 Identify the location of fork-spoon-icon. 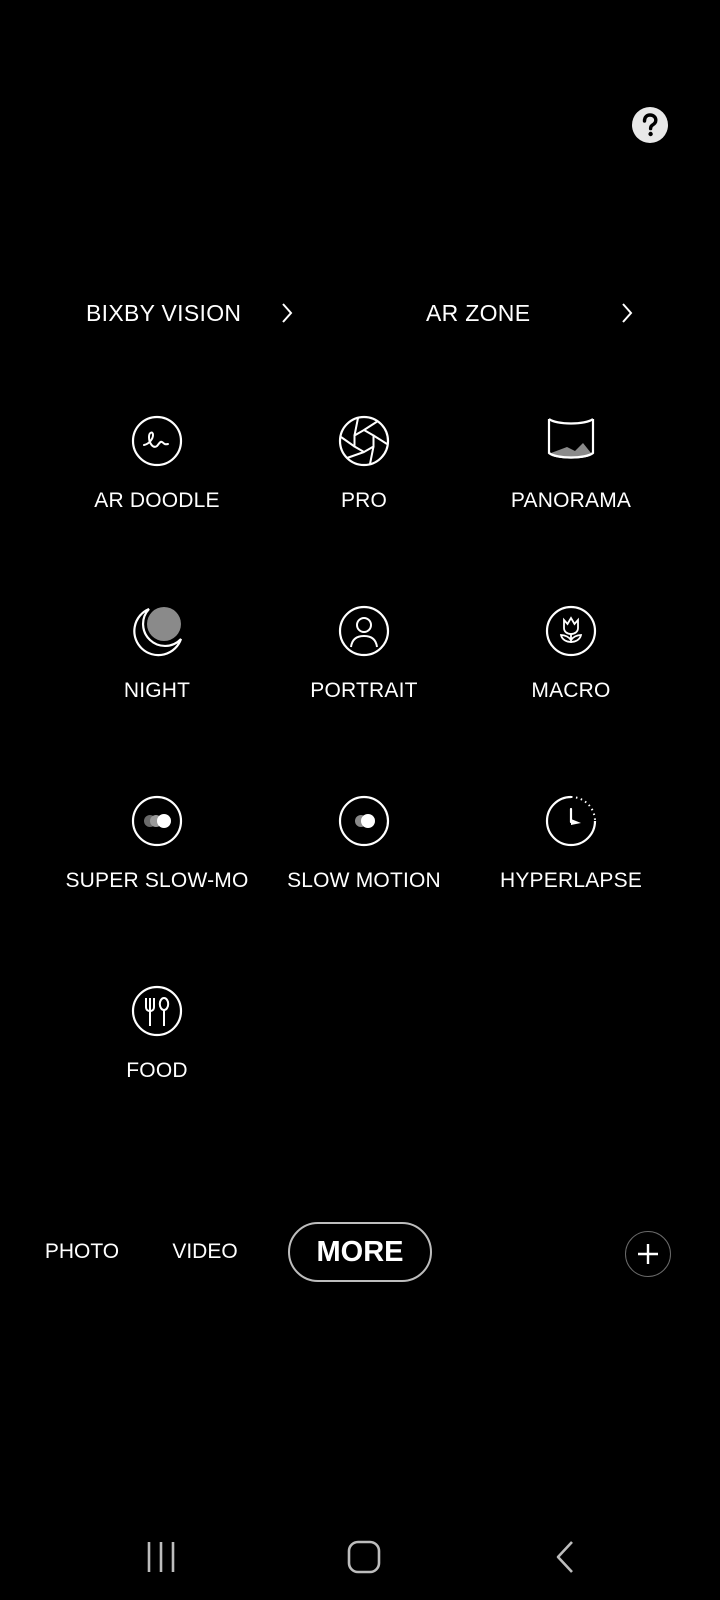
(157, 1011).